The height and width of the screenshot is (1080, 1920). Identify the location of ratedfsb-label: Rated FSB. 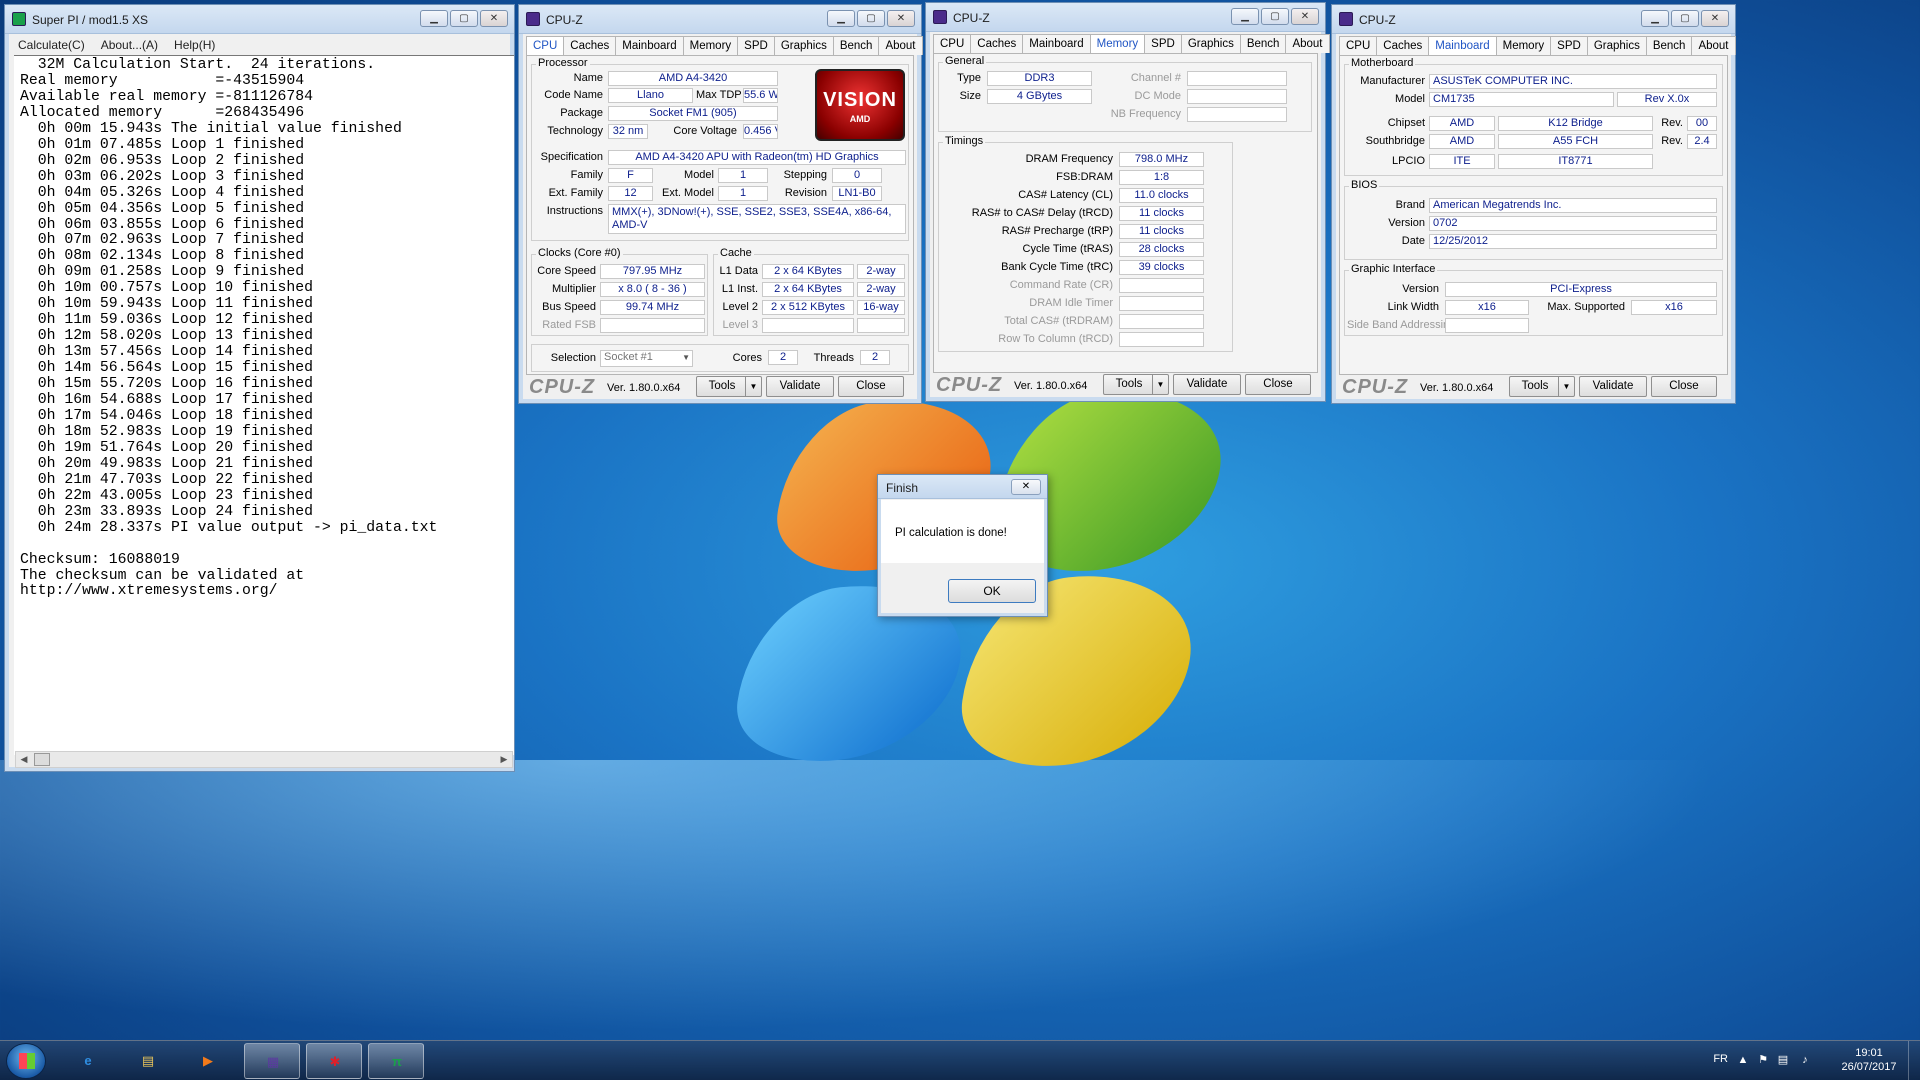
(569, 325).